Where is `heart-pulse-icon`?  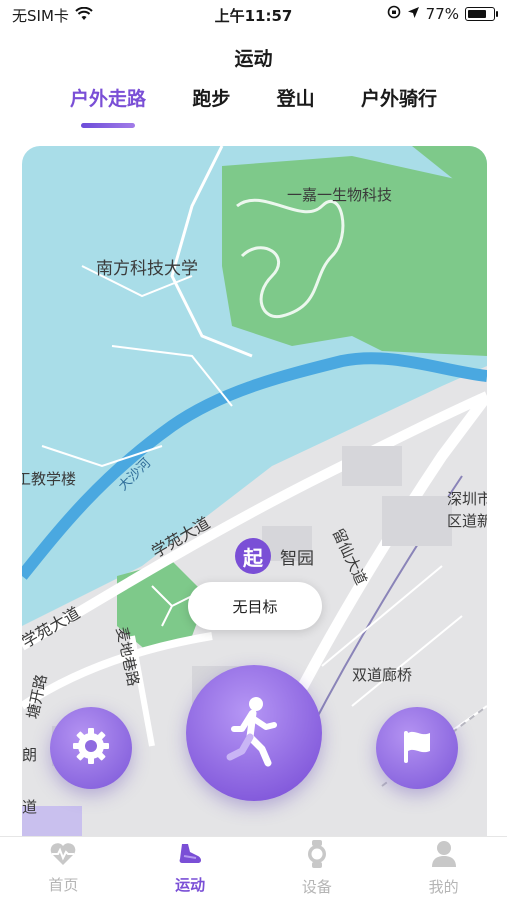
heart-pulse-icon is located at coordinates (63, 856).